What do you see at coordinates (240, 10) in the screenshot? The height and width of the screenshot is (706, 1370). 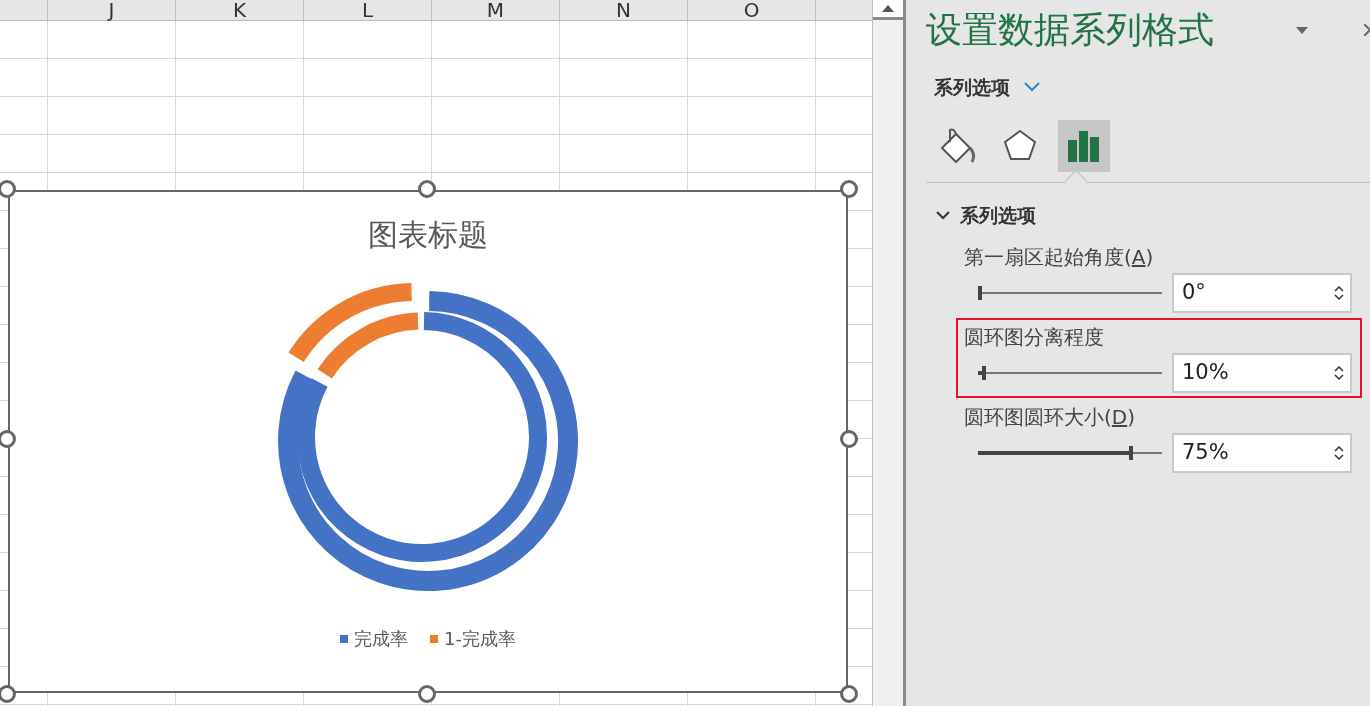 I see `column-header: K` at bounding box center [240, 10].